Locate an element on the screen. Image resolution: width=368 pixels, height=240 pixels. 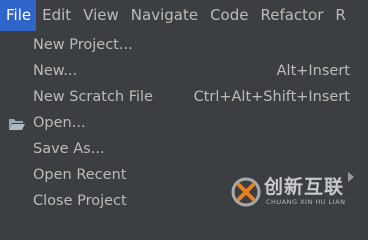
menu-bar: File Edit View Navigate Code Refactor R is located at coordinates (184, 15).